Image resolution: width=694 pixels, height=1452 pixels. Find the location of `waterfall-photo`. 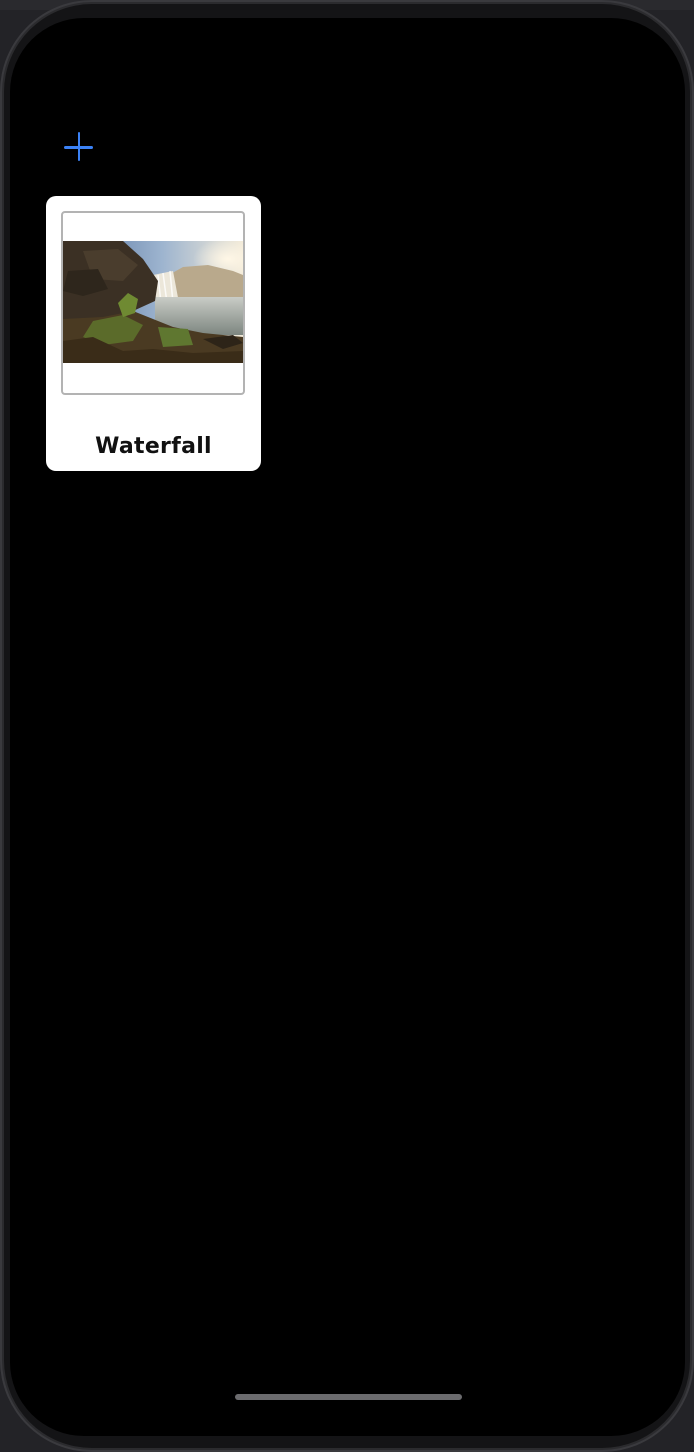

waterfall-photo is located at coordinates (153, 302).